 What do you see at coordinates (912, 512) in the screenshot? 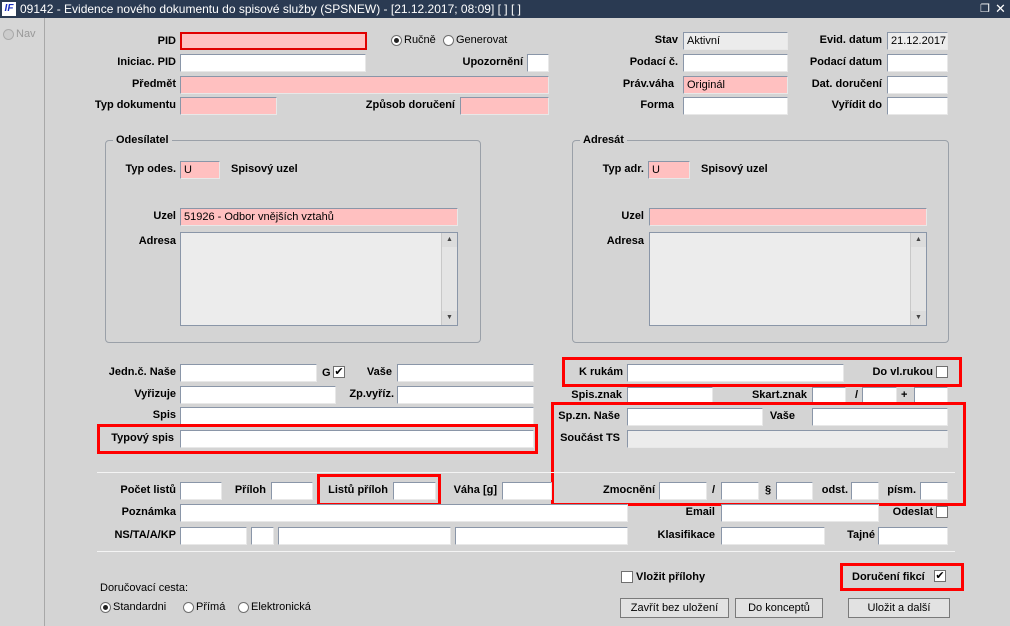
I see `odeslat-label: Odeslat` at bounding box center [912, 512].